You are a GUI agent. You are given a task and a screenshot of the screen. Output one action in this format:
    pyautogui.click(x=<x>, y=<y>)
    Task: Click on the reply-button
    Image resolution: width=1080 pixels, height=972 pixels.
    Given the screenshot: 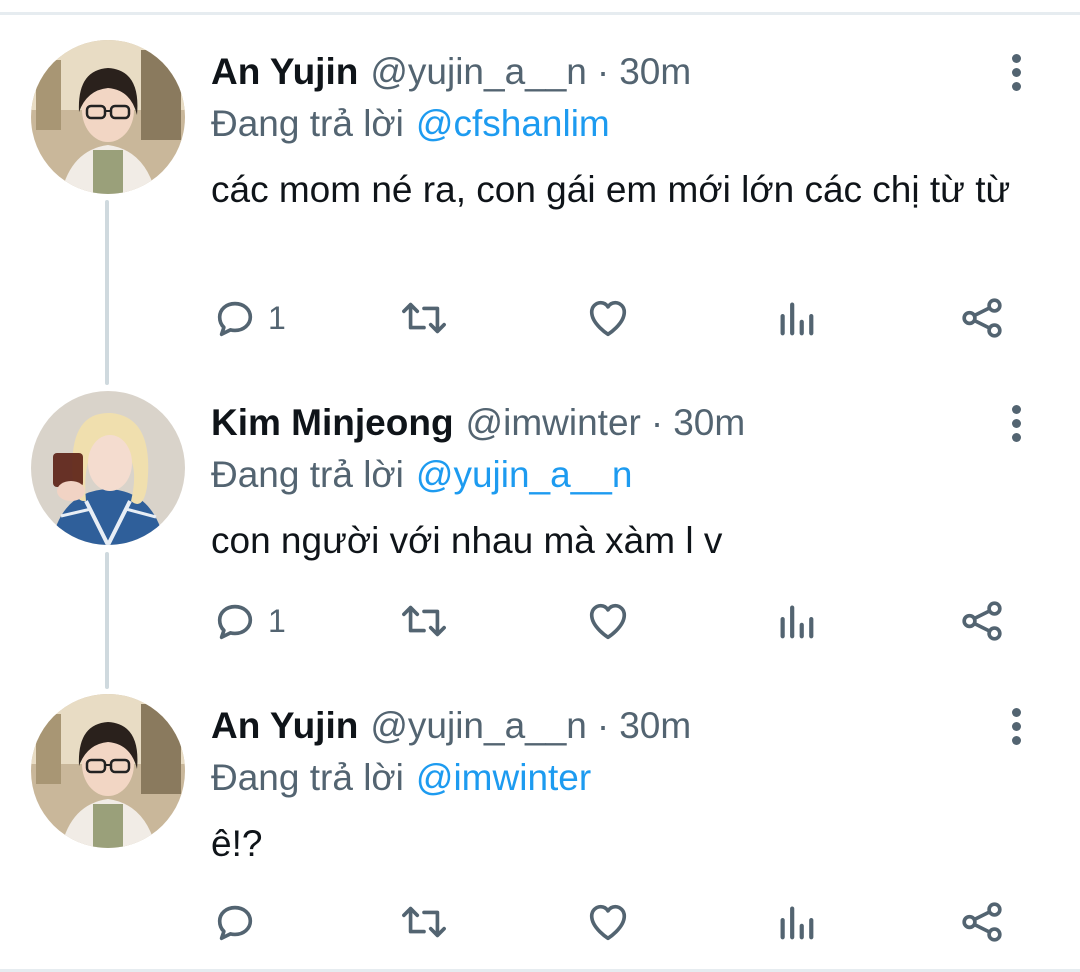 What is the action you would take?
    pyautogui.click(x=240, y=922)
    